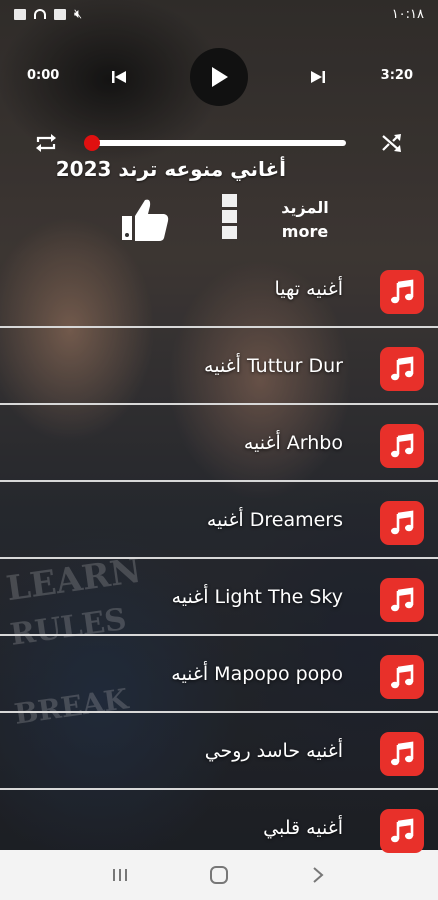  Describe the element at coordinates (43, 75) in the screenshot. I see `current-time: 0:00` at that location.